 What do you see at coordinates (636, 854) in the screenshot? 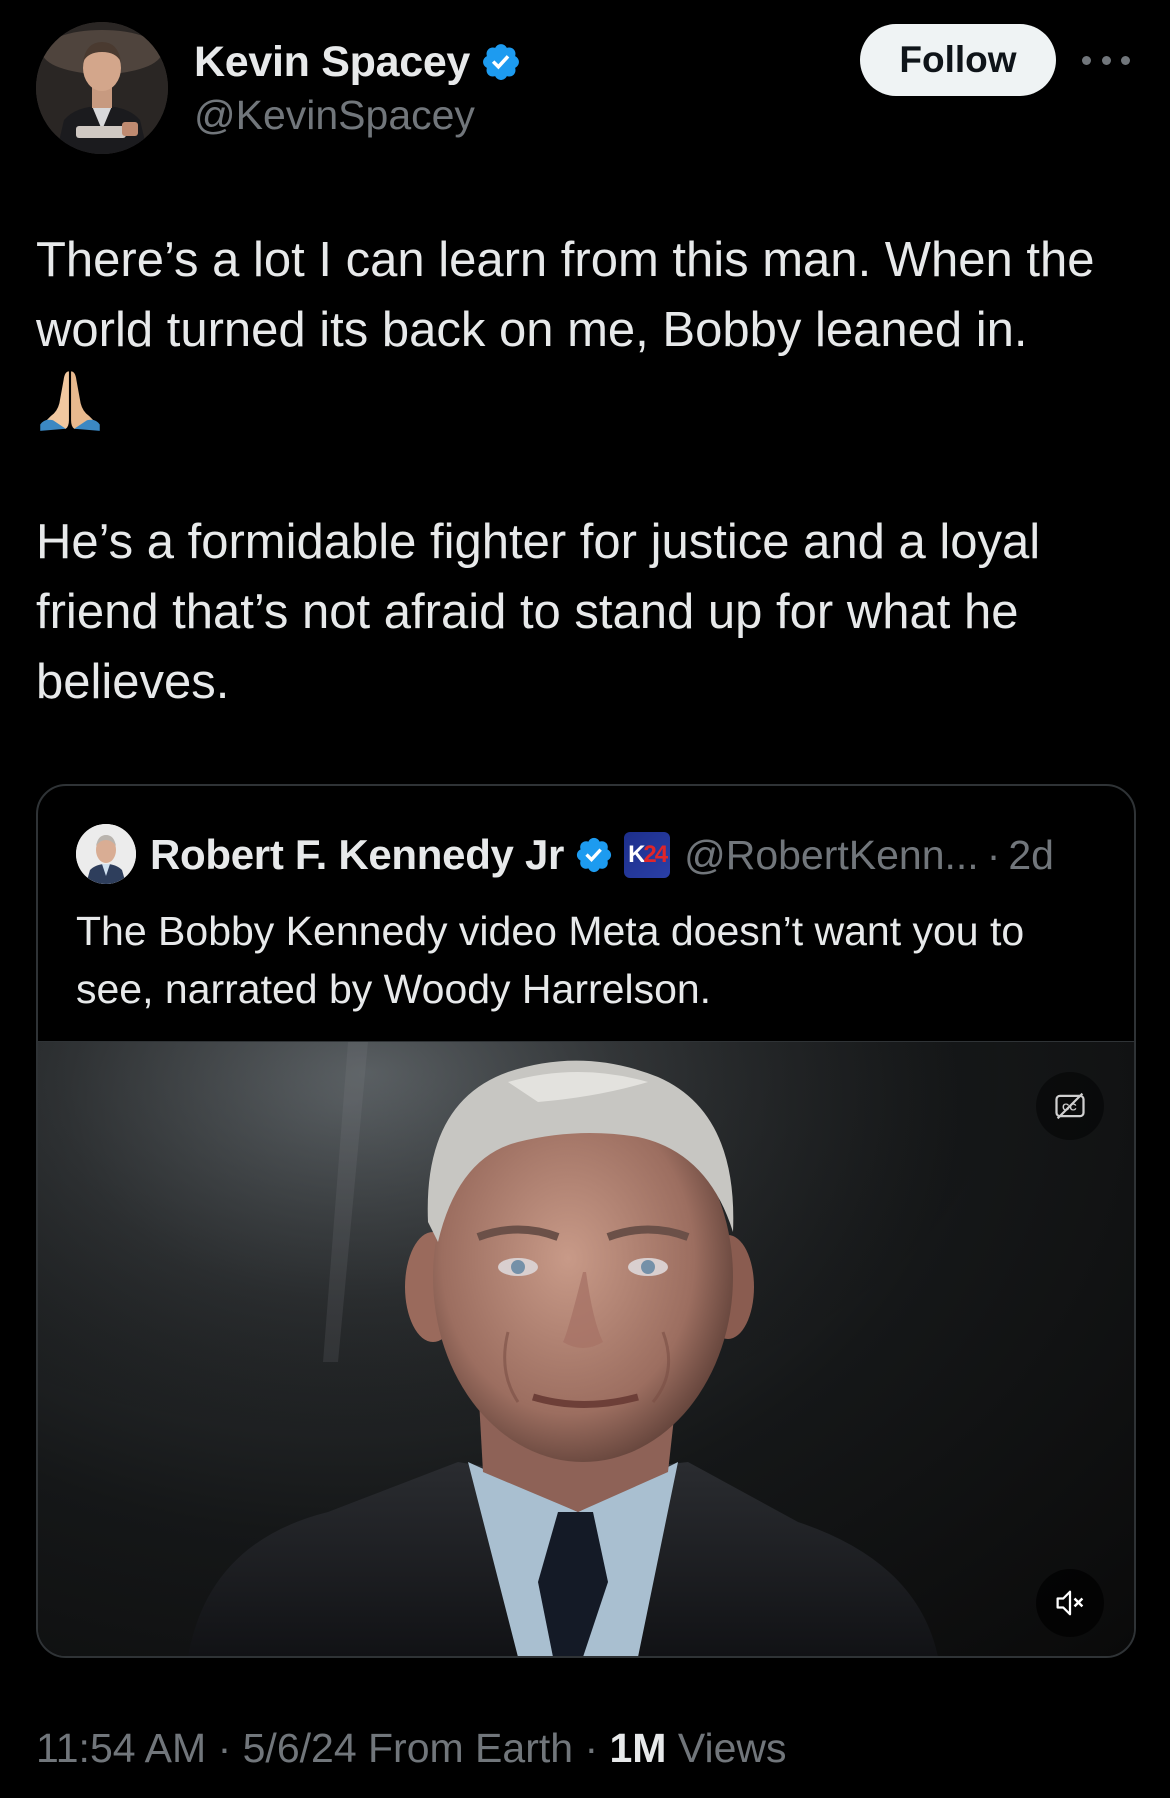
I see `badge-letter: K` at bounding box center [636, 854].